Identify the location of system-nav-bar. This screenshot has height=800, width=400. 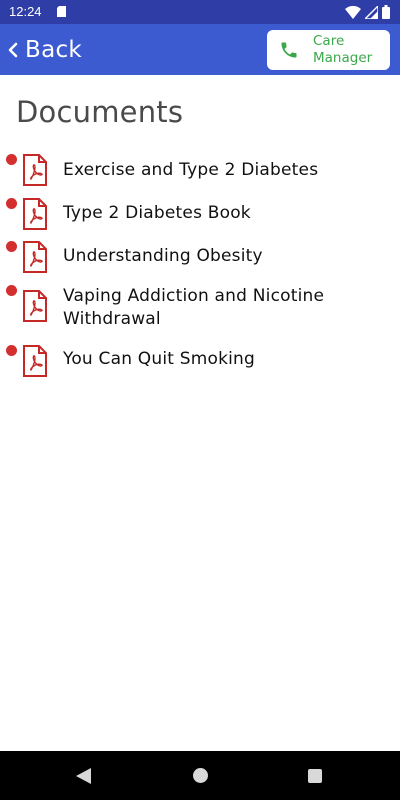
(200, 775).